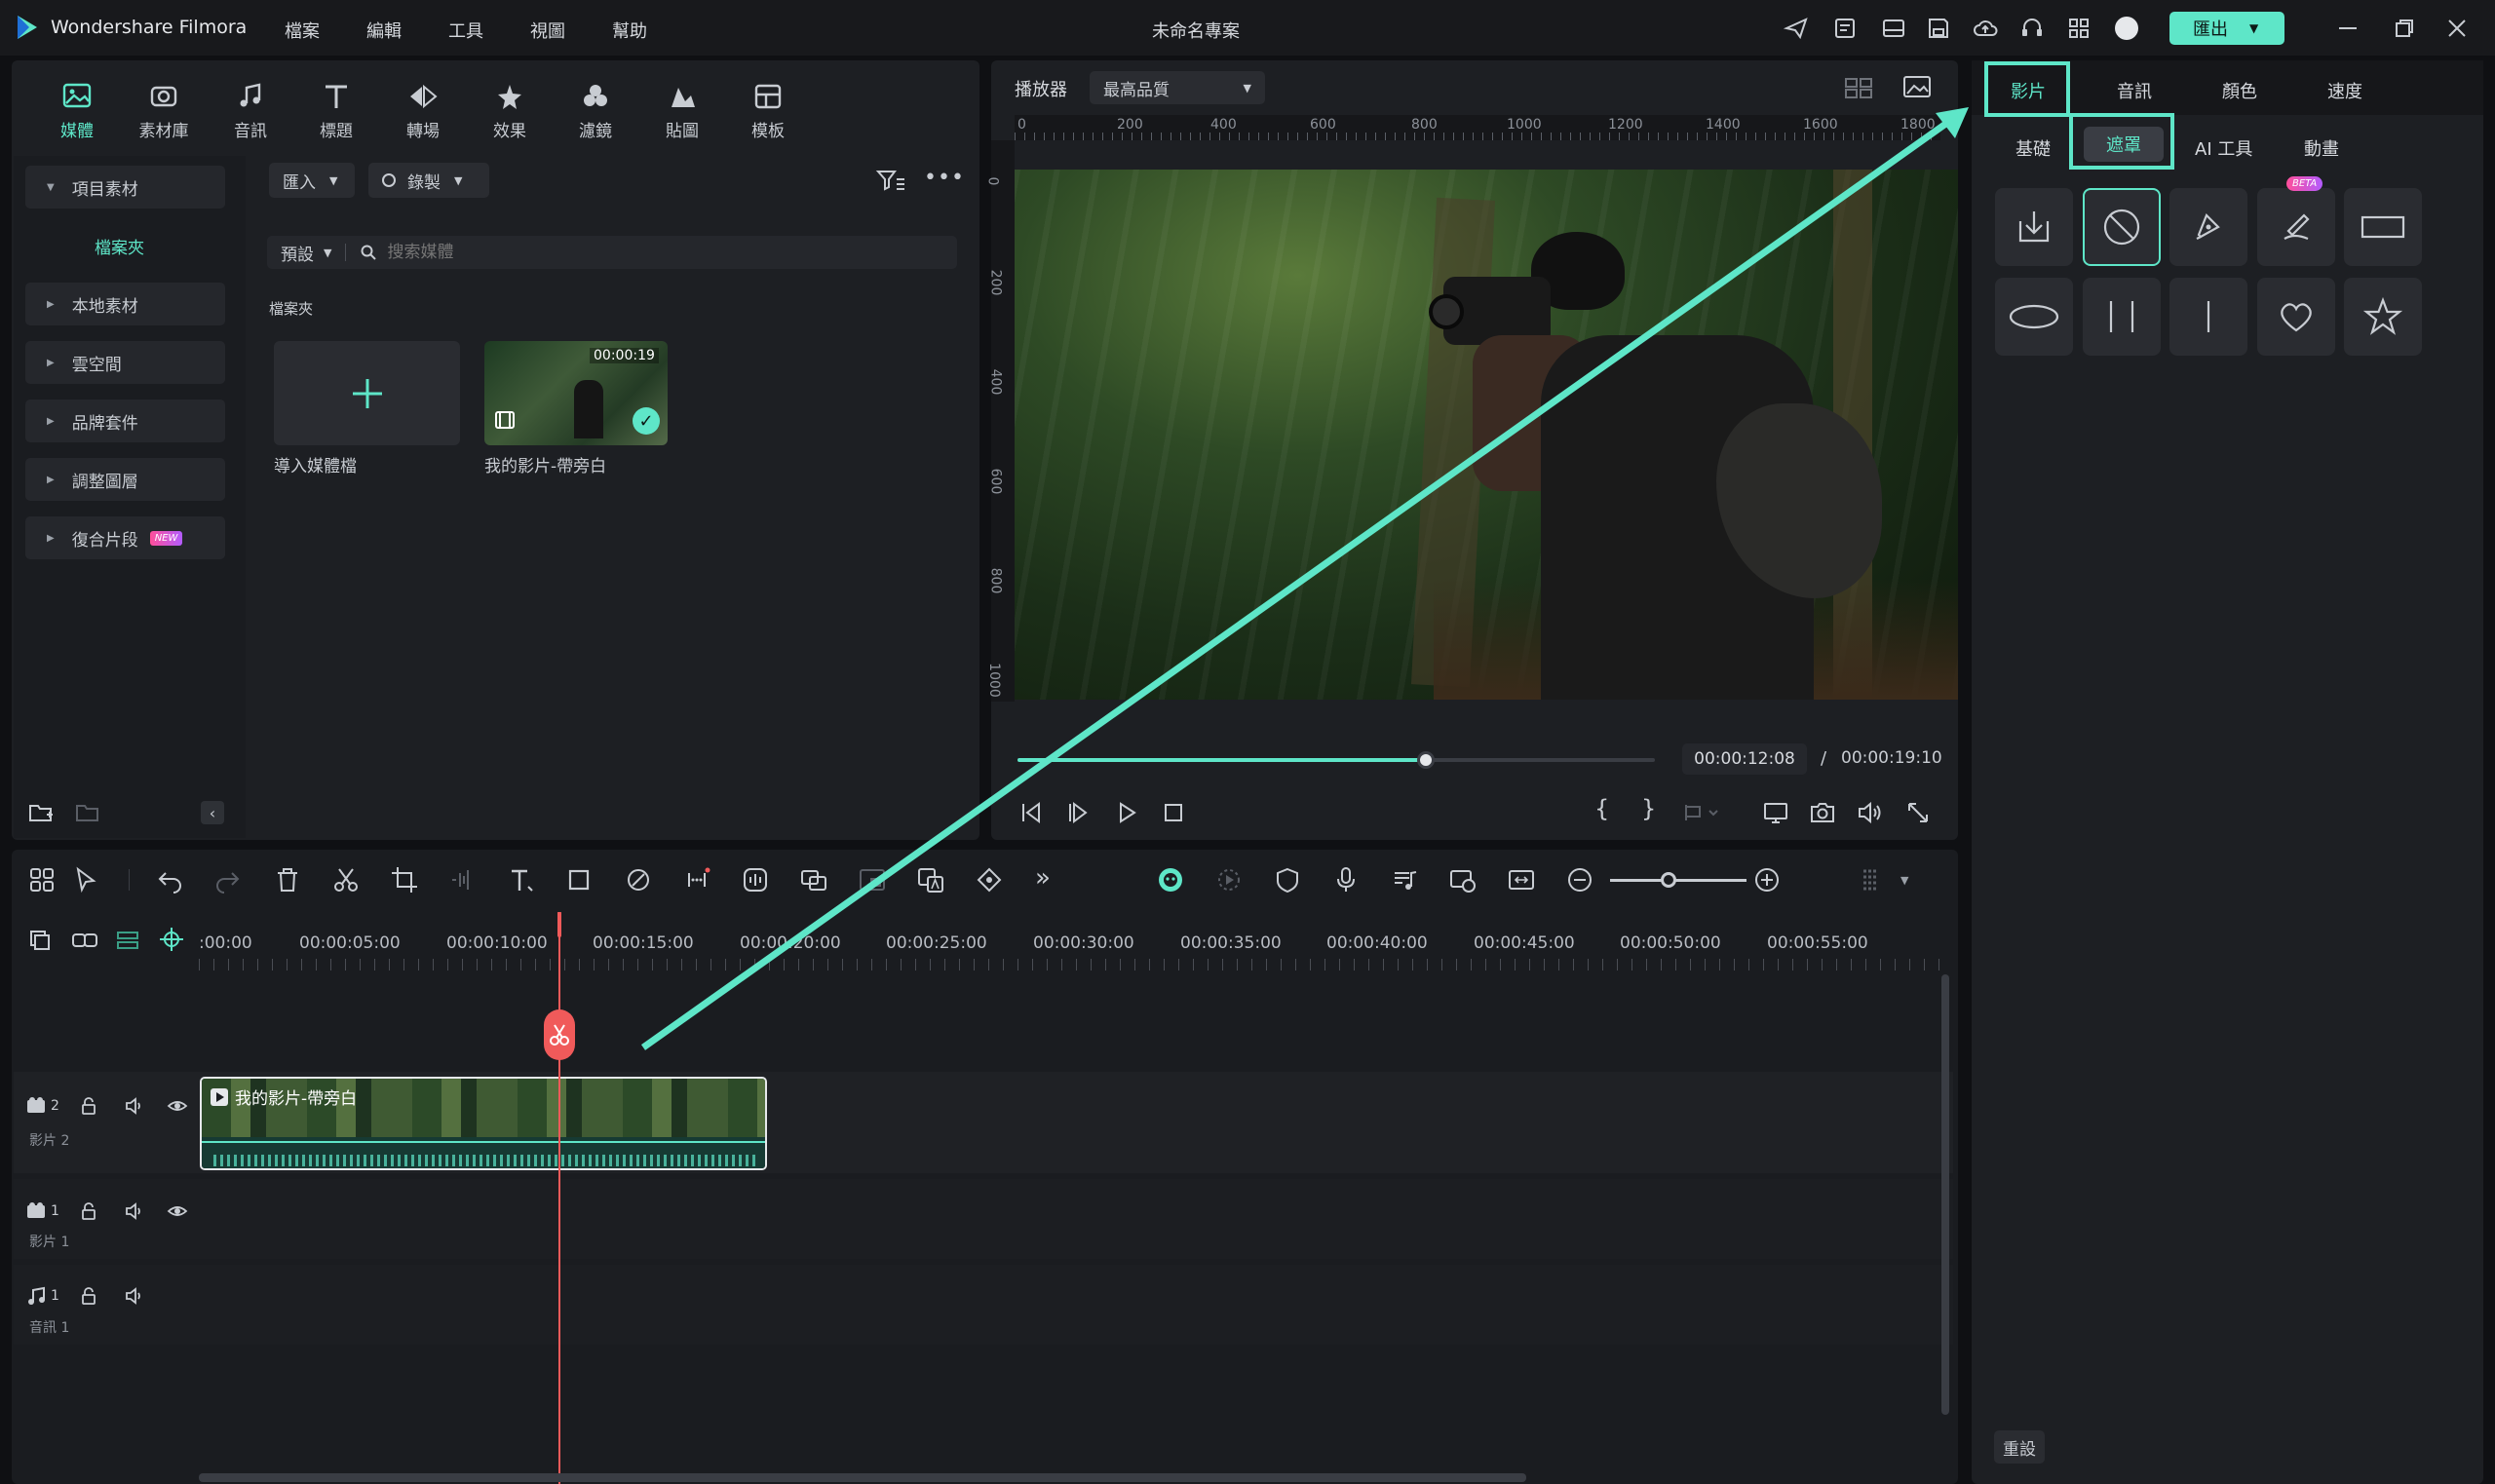  I want to click on folder-icon, so click(87, 812).